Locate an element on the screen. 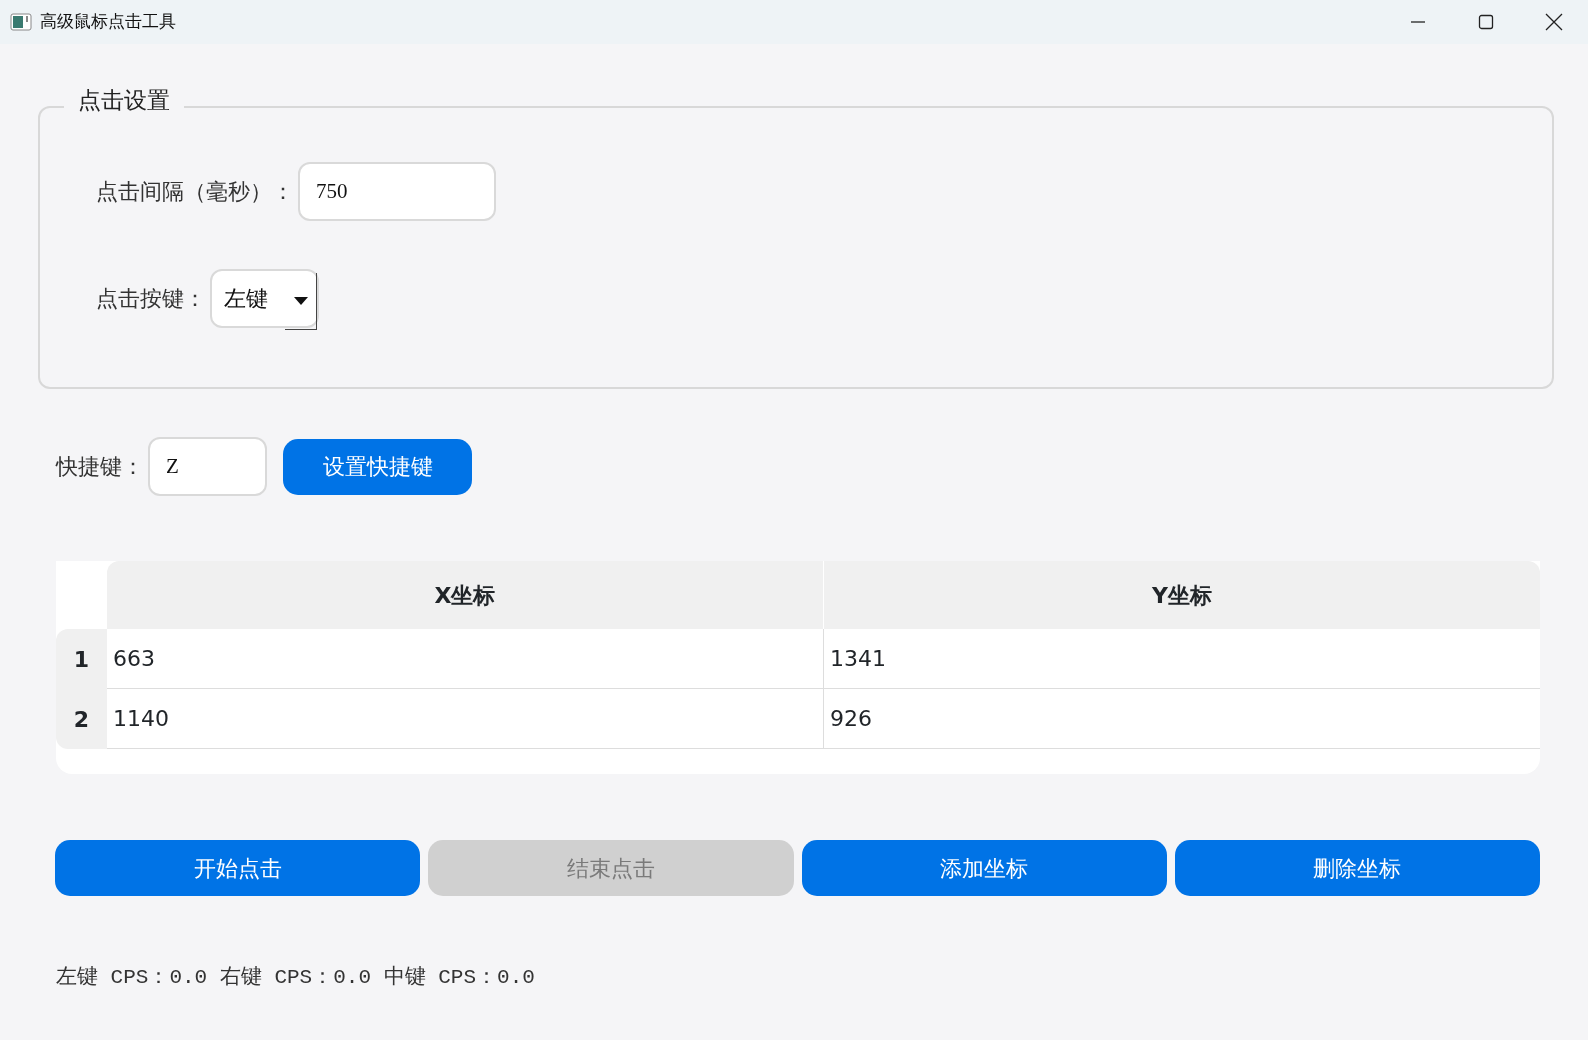 The image size is (1588, 1040). table-cell-text: 1341 is located at coordinates (858, 659).